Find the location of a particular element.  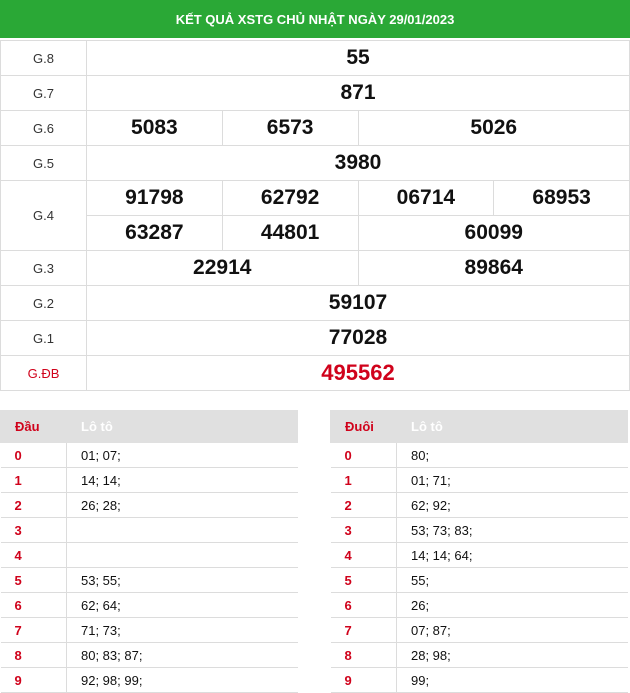

prize-row-g8: G.8 55 is located at coordinates (315, 58).